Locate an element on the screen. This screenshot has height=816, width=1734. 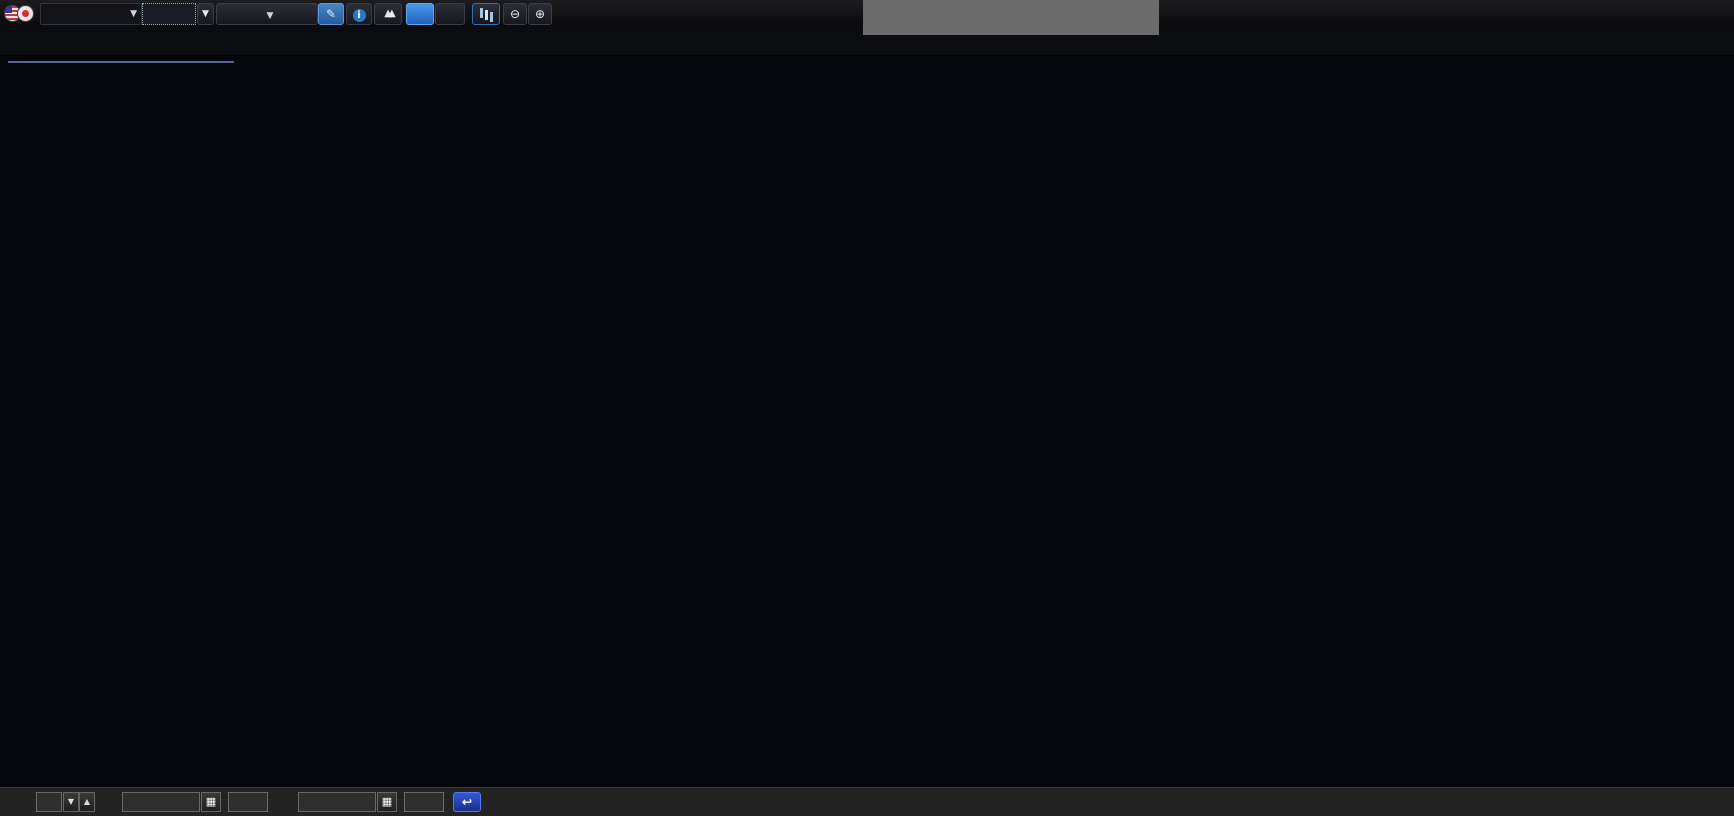
count-increase-button: ▲ is located at coordinates (87, 802).